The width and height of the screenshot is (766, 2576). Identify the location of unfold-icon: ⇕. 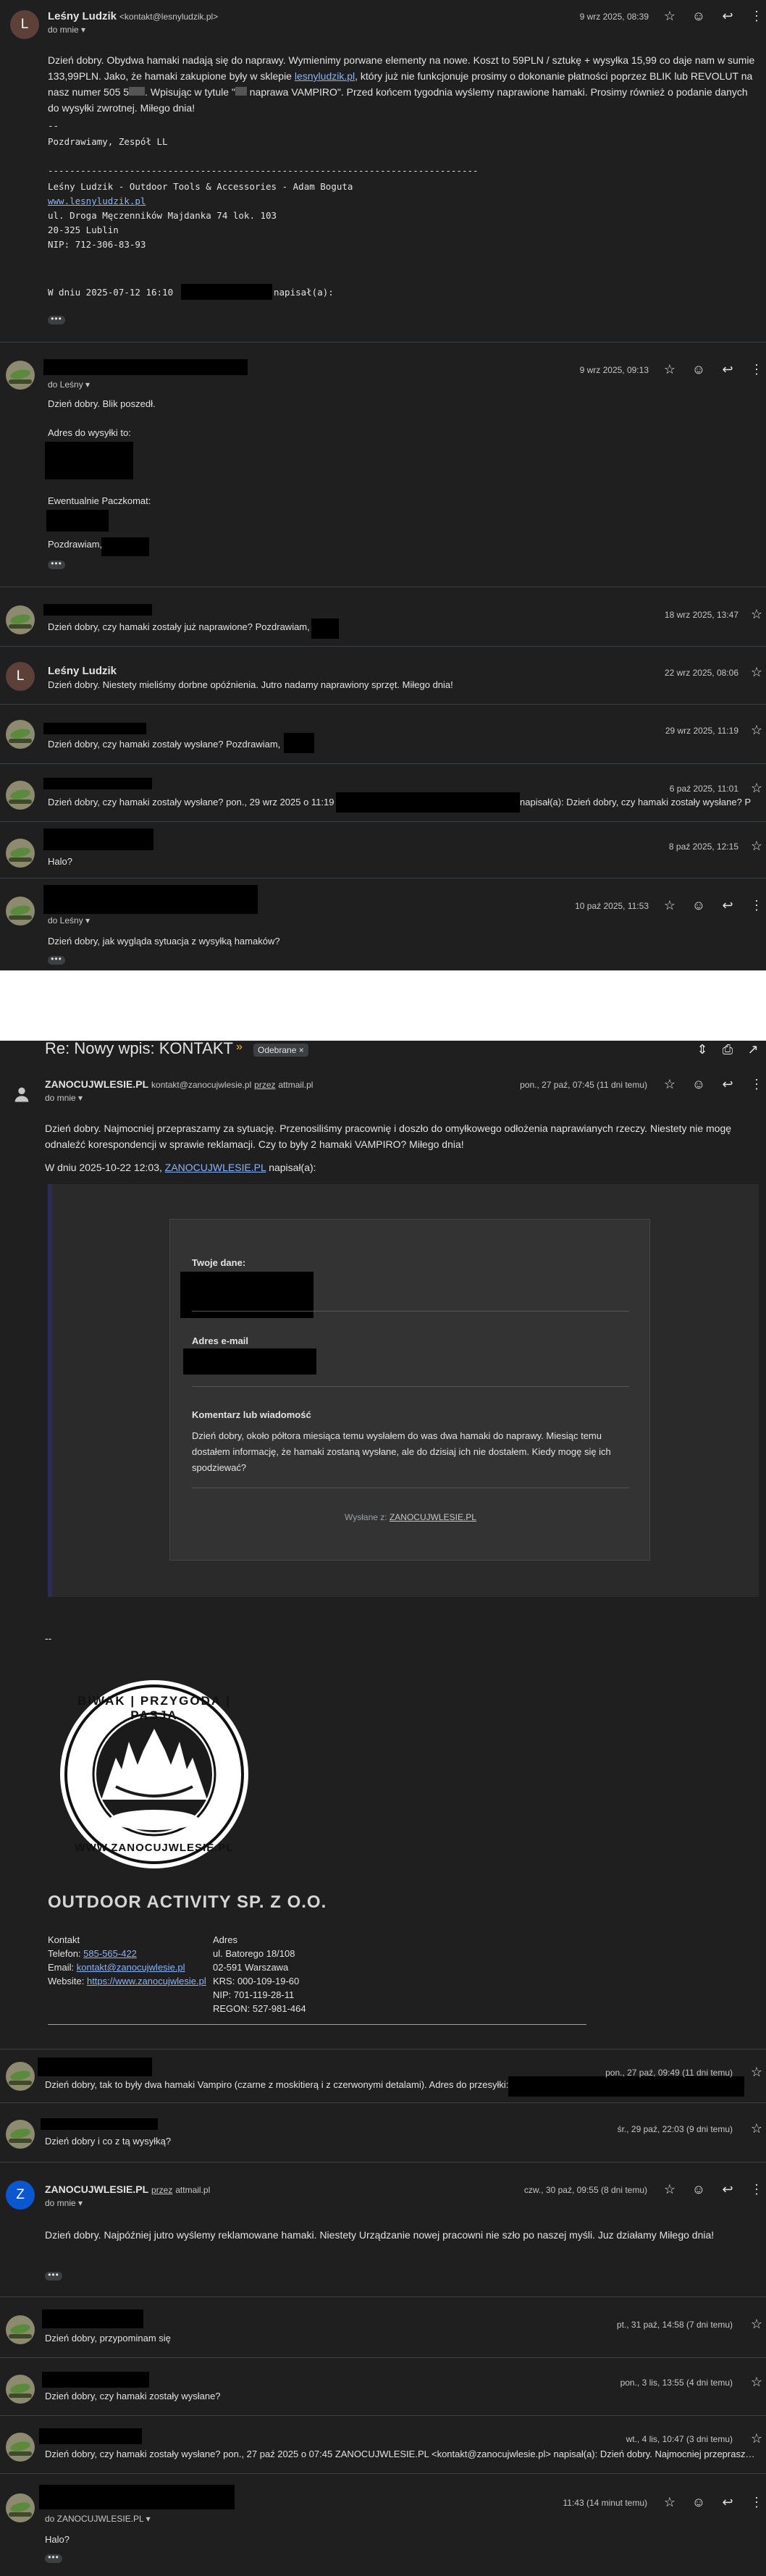
(702, 1049).